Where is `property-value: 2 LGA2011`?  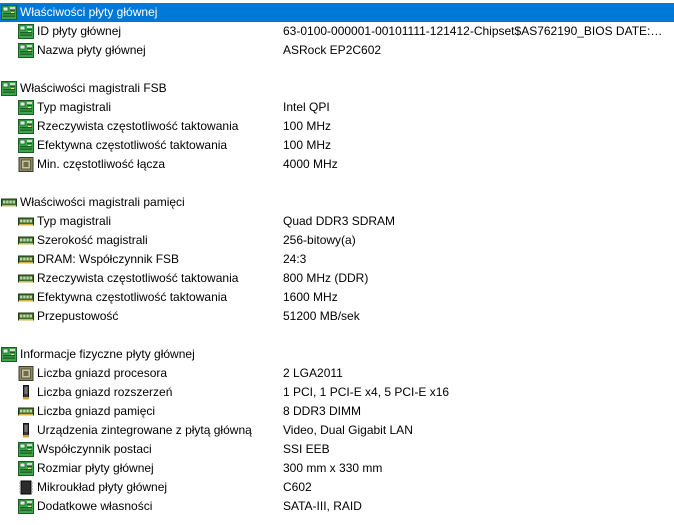 property-value: 2 LGA2011 is located at coordinates (313, 373).